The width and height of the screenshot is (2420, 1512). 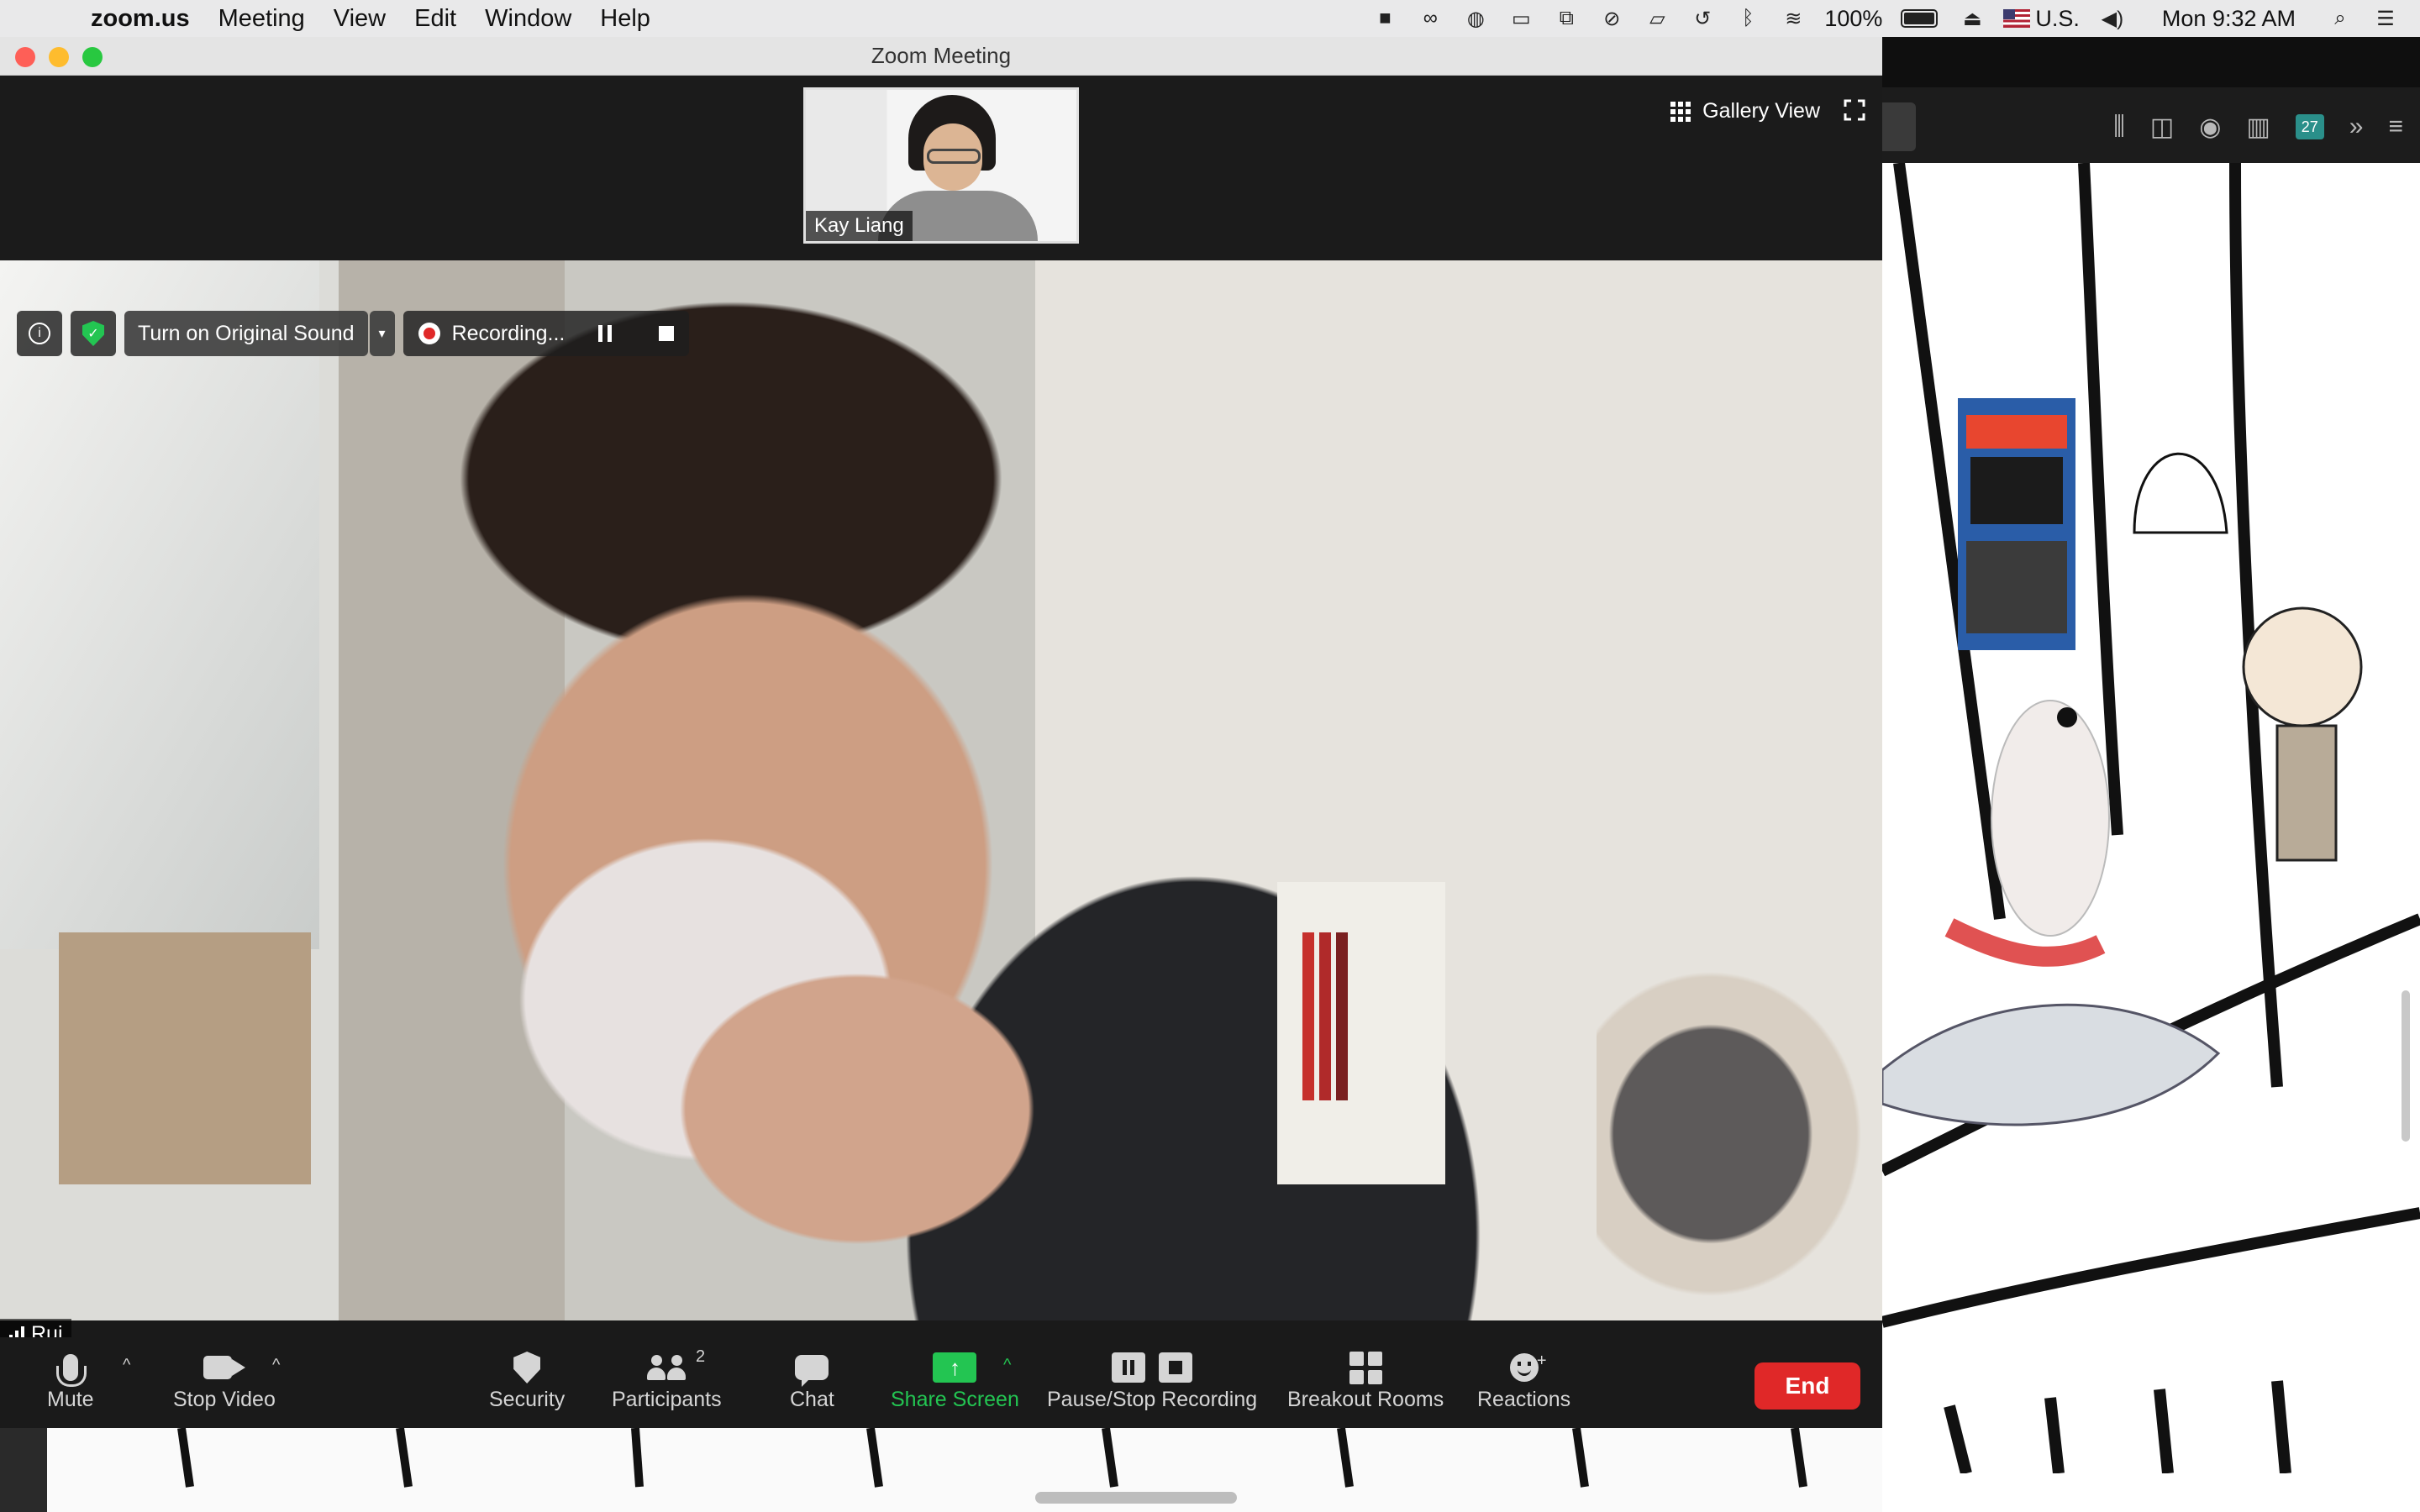 What do you see at coordinates (1430, 18) in the screenshot?
I see `creative-cloud-icon: ∞` at bounding box center [1430, 18].